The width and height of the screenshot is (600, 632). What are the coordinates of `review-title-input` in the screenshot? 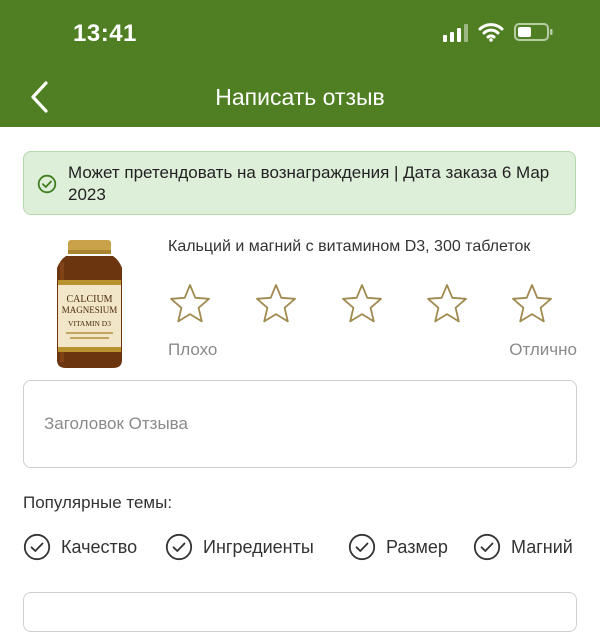 It's located at (300, 424).